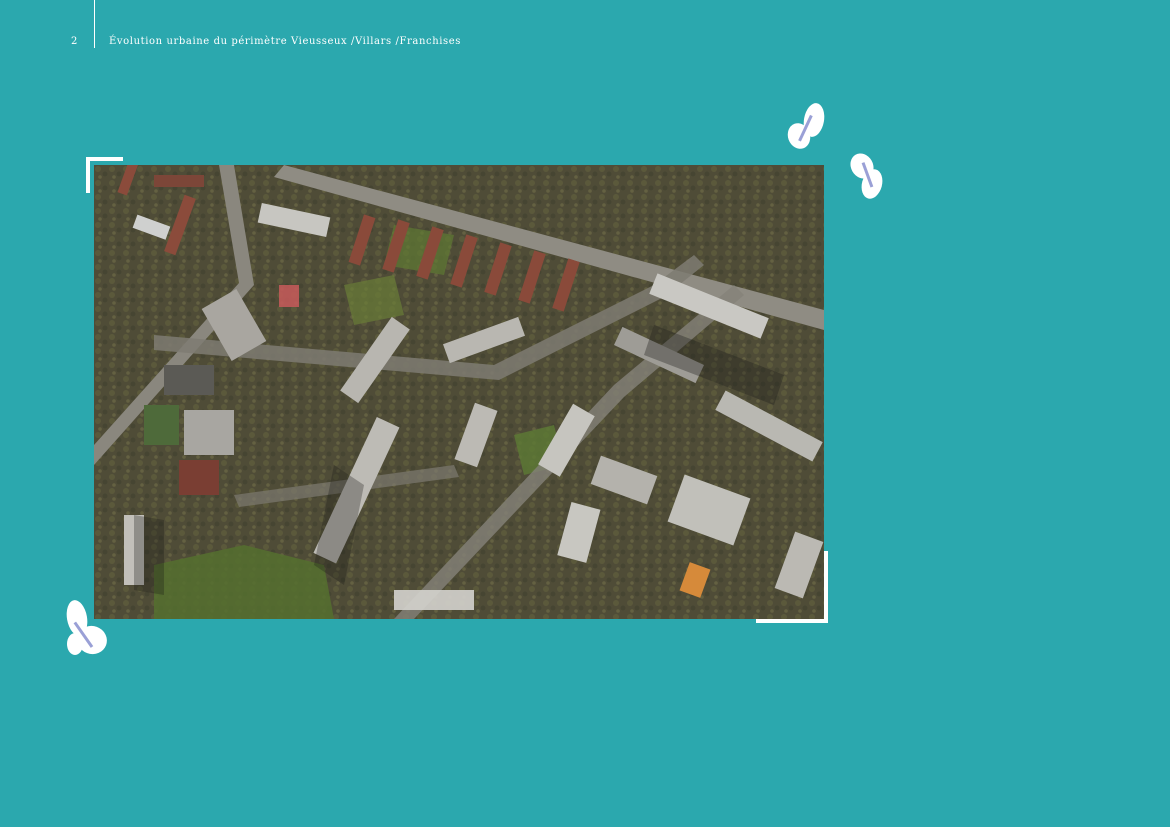 The image size is (1170, 827). Describe the element at coordinates (826, 587) in the screenshot. I see `frame-corner-bottom-right-vertical` at that location.